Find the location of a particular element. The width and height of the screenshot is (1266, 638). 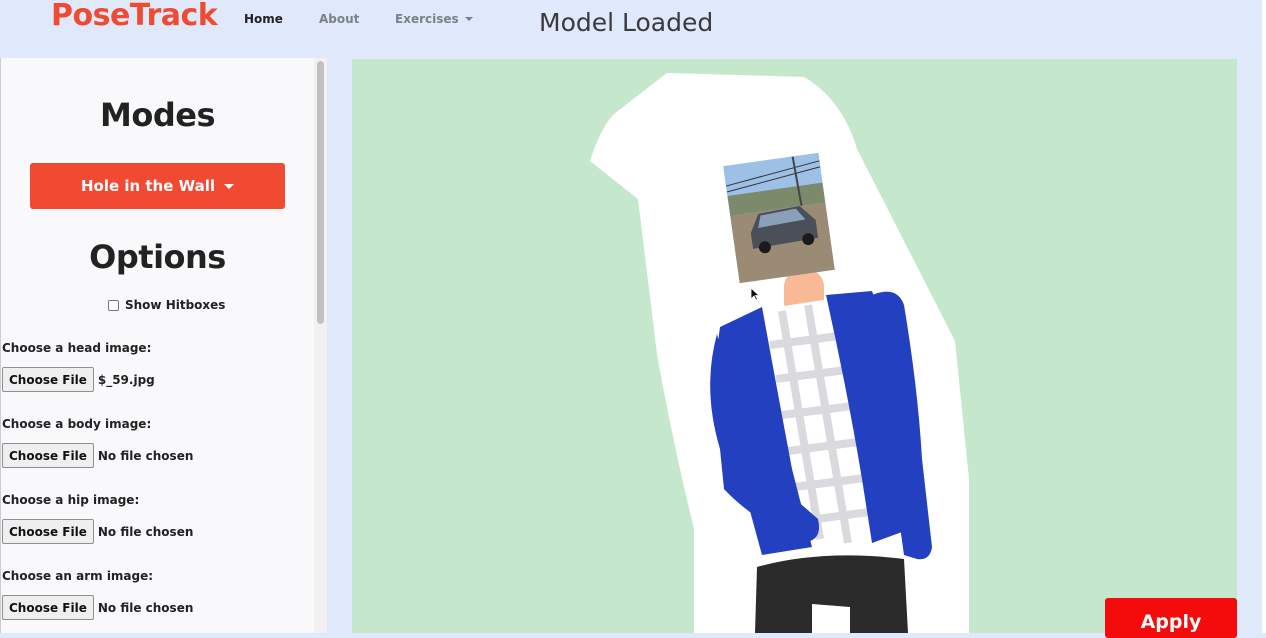

show-hitboxes-checkbox is located at coordinates (113, 305).